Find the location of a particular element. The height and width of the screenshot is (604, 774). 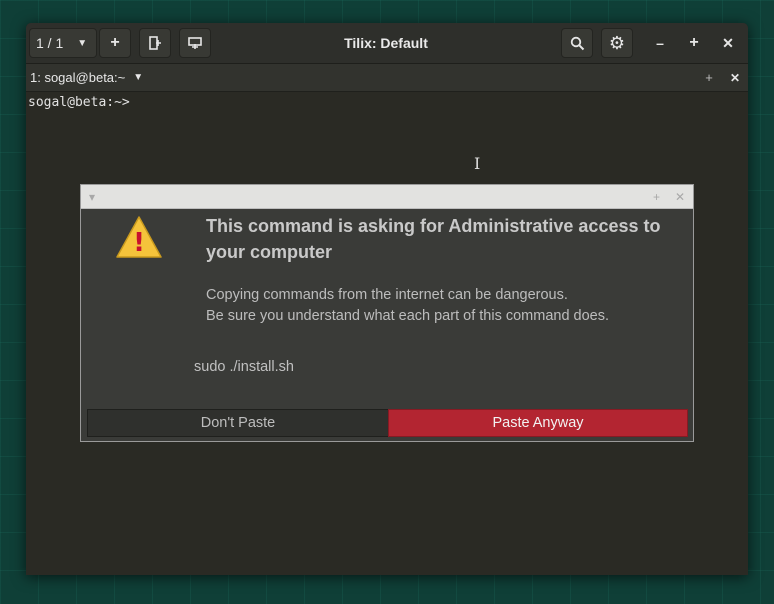

settings-button: ⚙ is located at coordinates (617, 43).